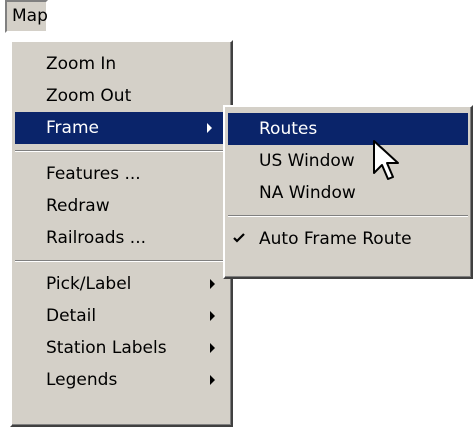 Image resolution: width=475 pixels, height=429 pixels. I want to click on menu-item-label: Frame, so click(72, 127).